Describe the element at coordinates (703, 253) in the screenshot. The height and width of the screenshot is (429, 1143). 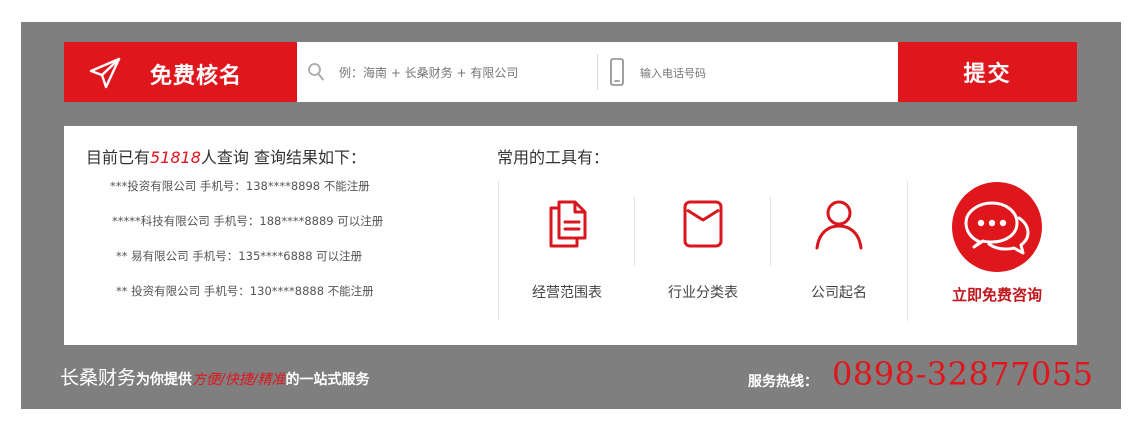
I see `tool-industry-classification: 行业分类表` at that location.